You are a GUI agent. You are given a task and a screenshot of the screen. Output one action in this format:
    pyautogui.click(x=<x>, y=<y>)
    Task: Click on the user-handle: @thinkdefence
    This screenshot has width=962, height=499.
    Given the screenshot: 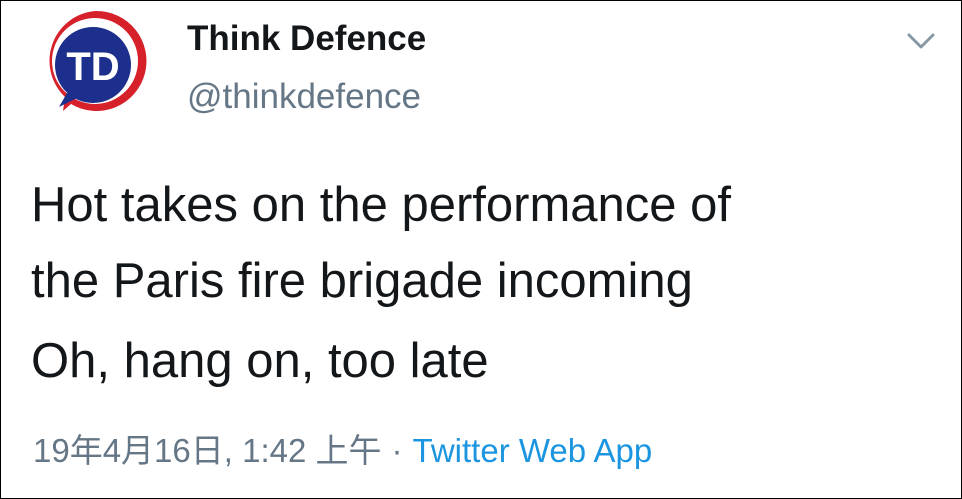 What is the action you would take?
    pyautogui.click(x=306, y=97)
    